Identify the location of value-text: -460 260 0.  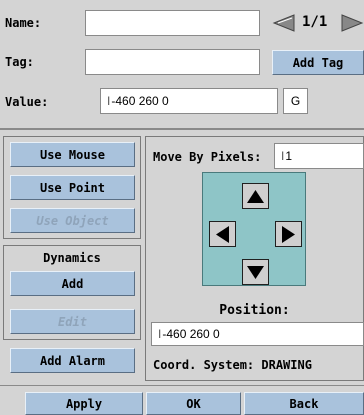
(140, 101).